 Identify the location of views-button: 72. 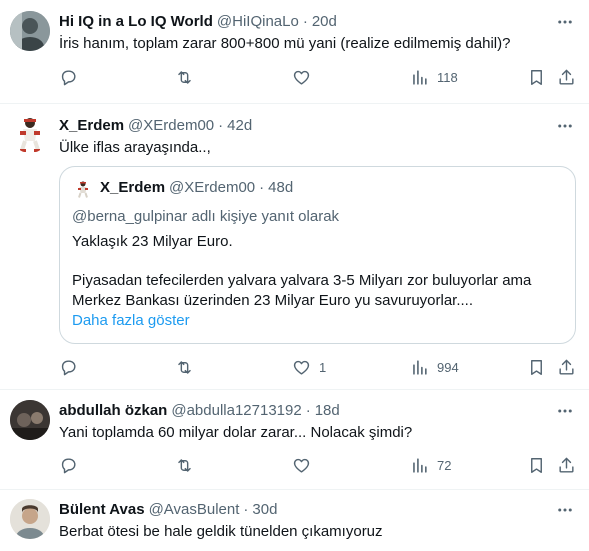
(430, 465).